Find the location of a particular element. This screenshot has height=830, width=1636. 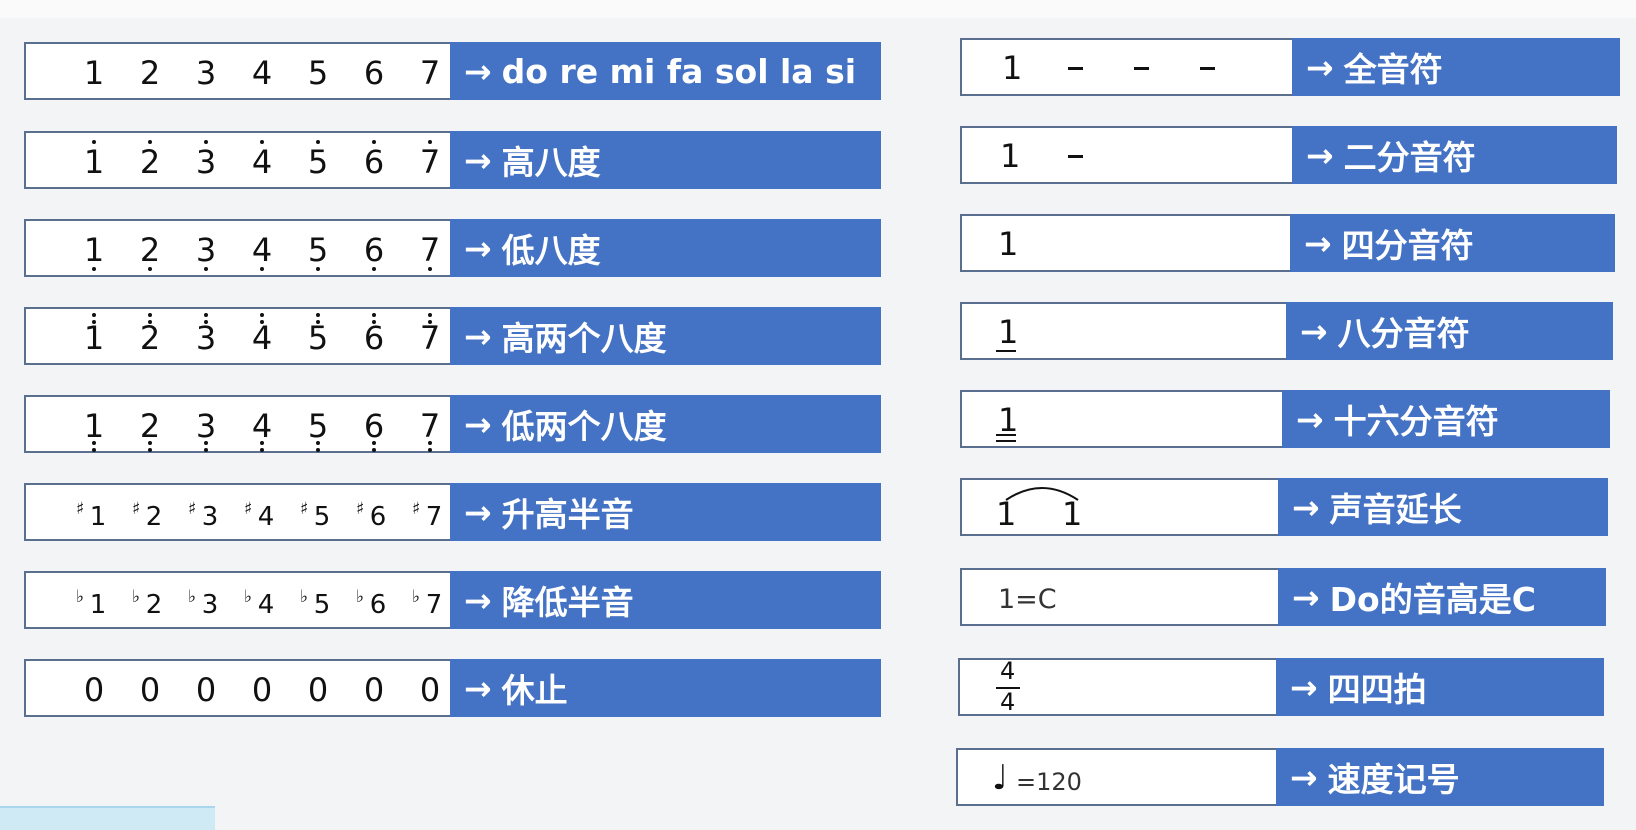

row-key: 1=C → Do的音高是C is located at coordinates (1283, 597).